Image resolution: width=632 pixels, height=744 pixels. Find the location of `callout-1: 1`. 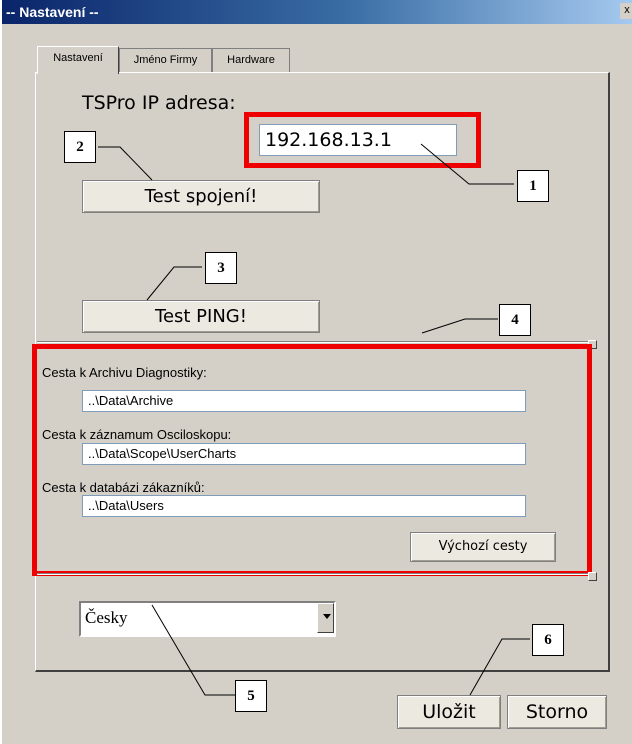

callout-1: 1 is located at coordinates (533, 186).